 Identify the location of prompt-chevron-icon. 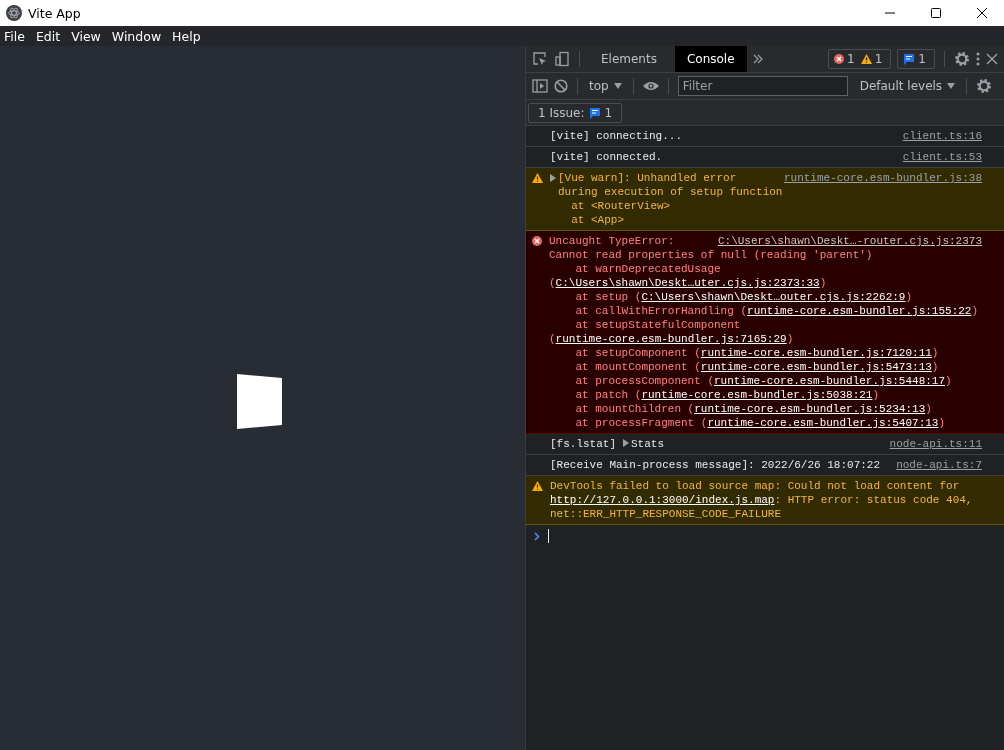
(537, 536).